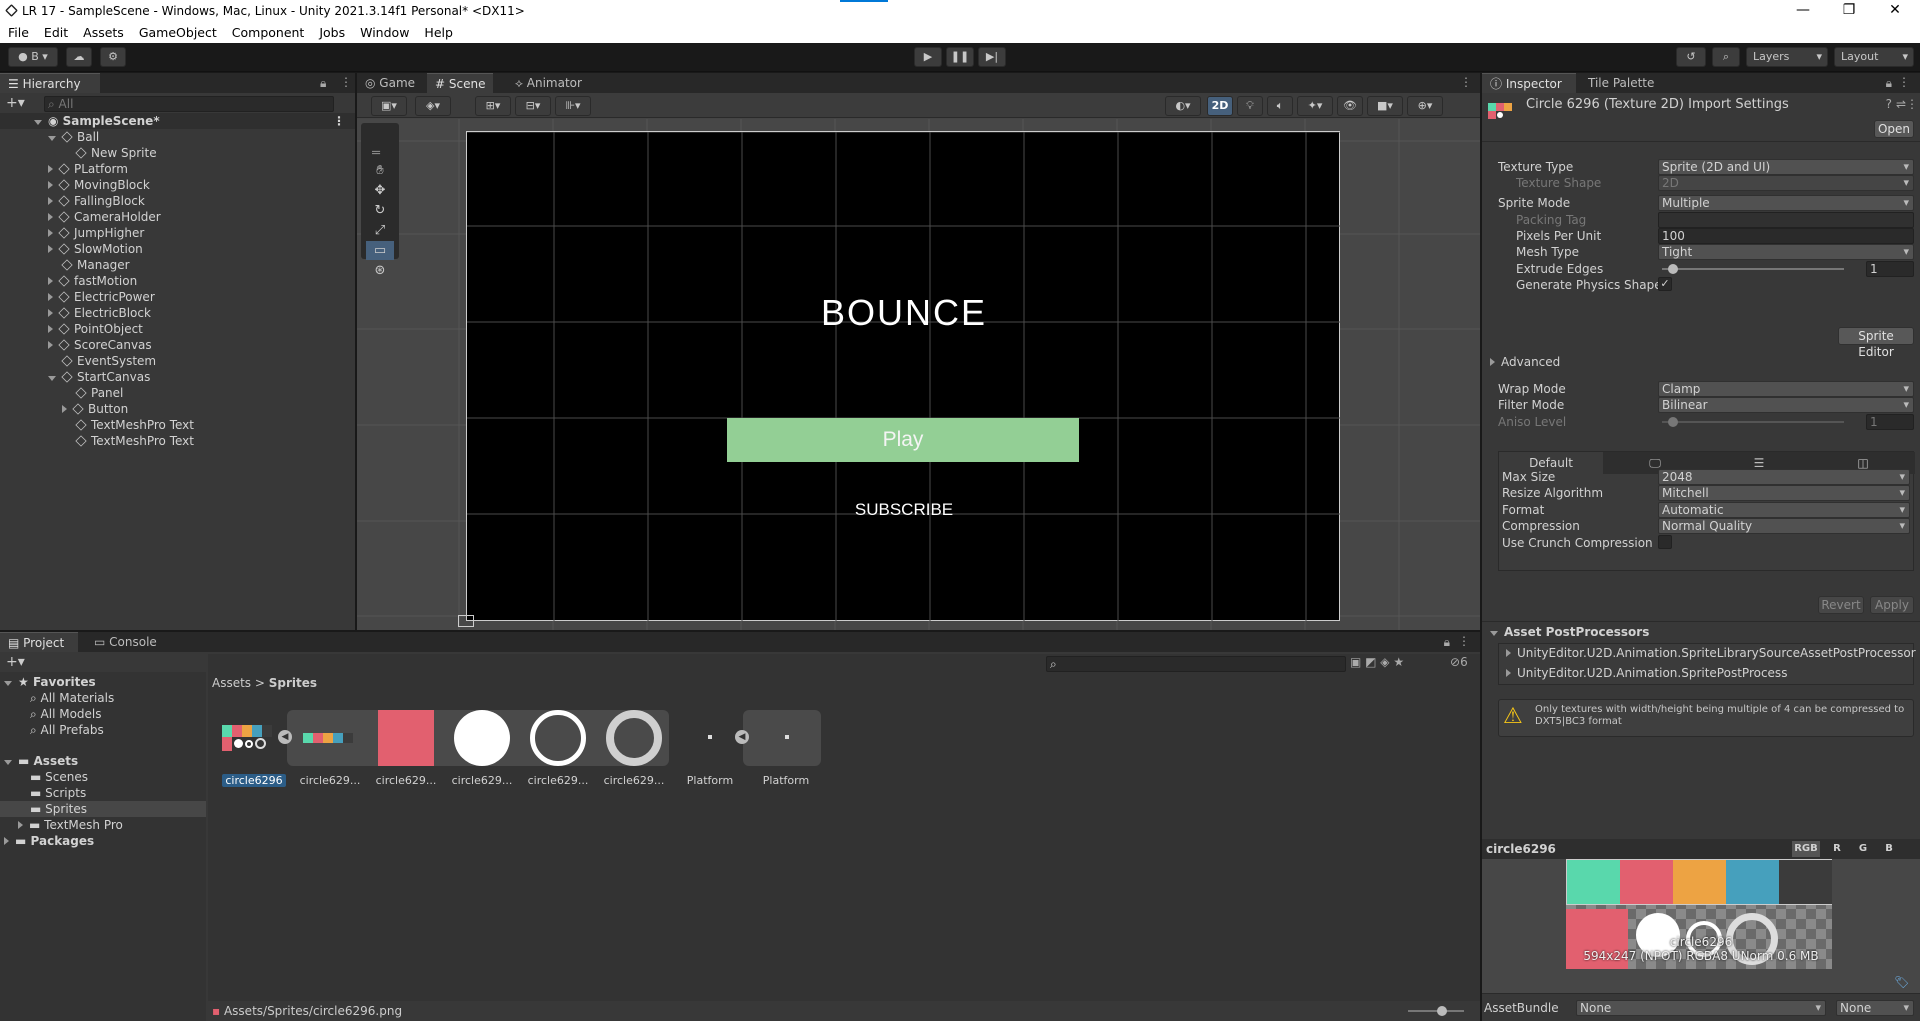 Image resolution: width=1920 pixels, height=1021 pixels. What do you see at coordinates (380, 210) in the screenshot?
I see `rotate-tool-icon: ↻` at bounding box center [380, 210].